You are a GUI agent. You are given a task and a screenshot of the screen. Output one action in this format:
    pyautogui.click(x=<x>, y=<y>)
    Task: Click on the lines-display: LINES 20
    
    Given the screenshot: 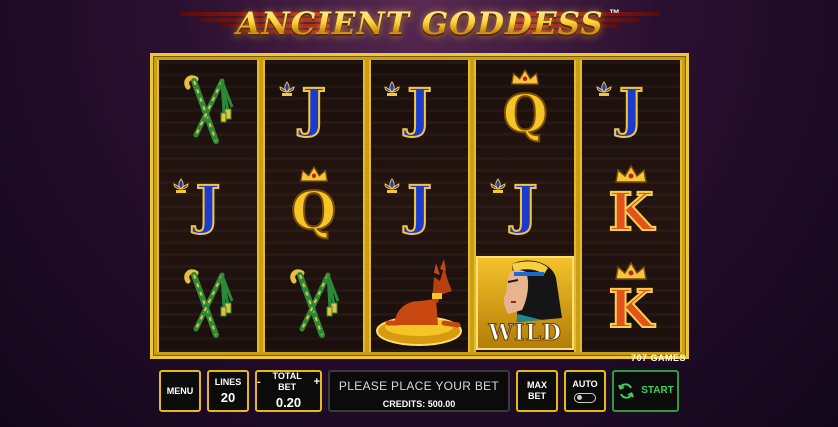 What is the action you would take?
    pyautogui.click(x=228, y=391)
    